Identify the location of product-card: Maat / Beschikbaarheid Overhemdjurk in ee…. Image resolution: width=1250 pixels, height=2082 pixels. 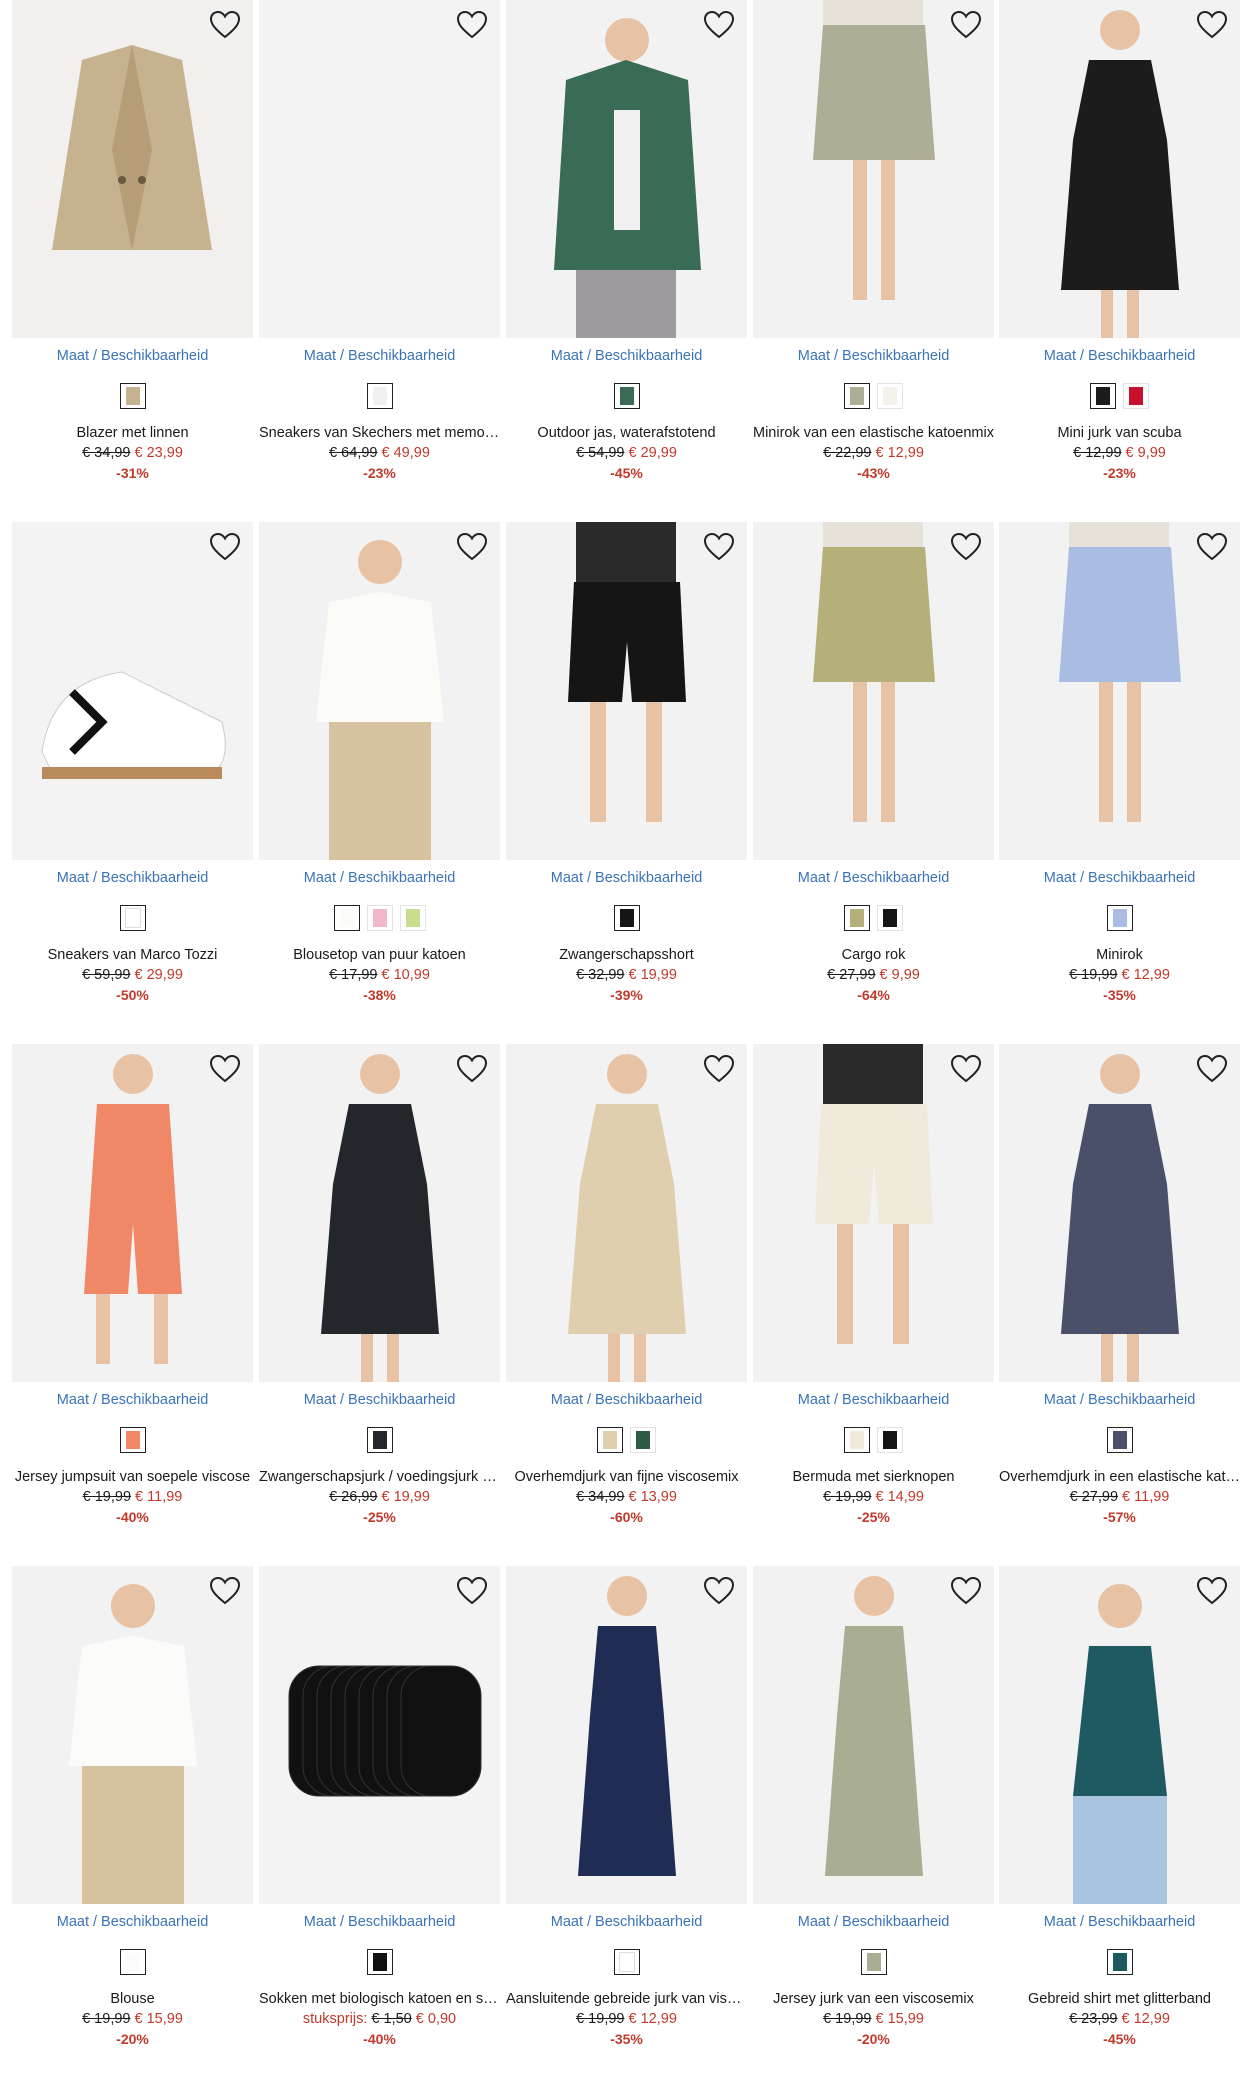
(1119, 1294).